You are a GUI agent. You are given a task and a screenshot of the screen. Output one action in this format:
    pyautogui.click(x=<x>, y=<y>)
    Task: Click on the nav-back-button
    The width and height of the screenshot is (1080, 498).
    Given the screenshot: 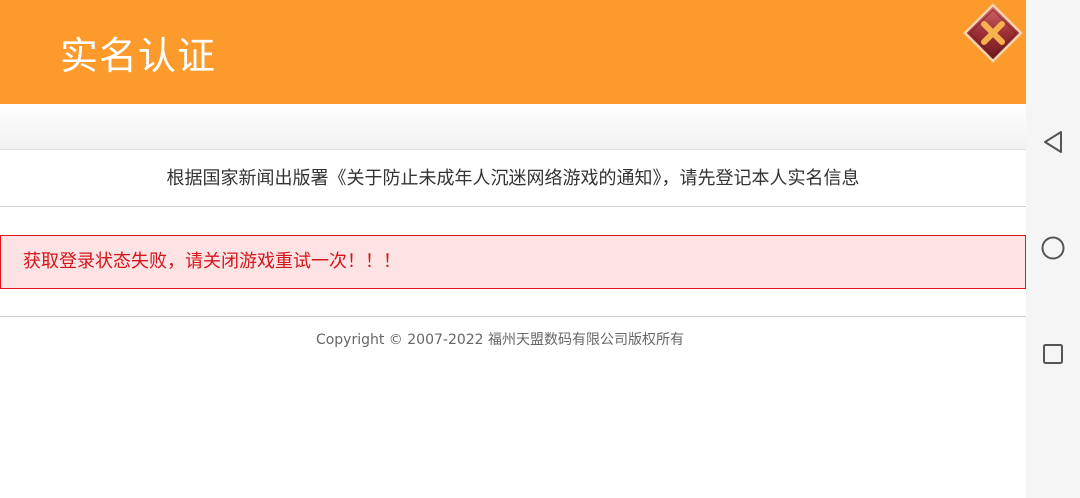 What is the action you would take?
    pyautogui.click(x=1053, y=142)
    